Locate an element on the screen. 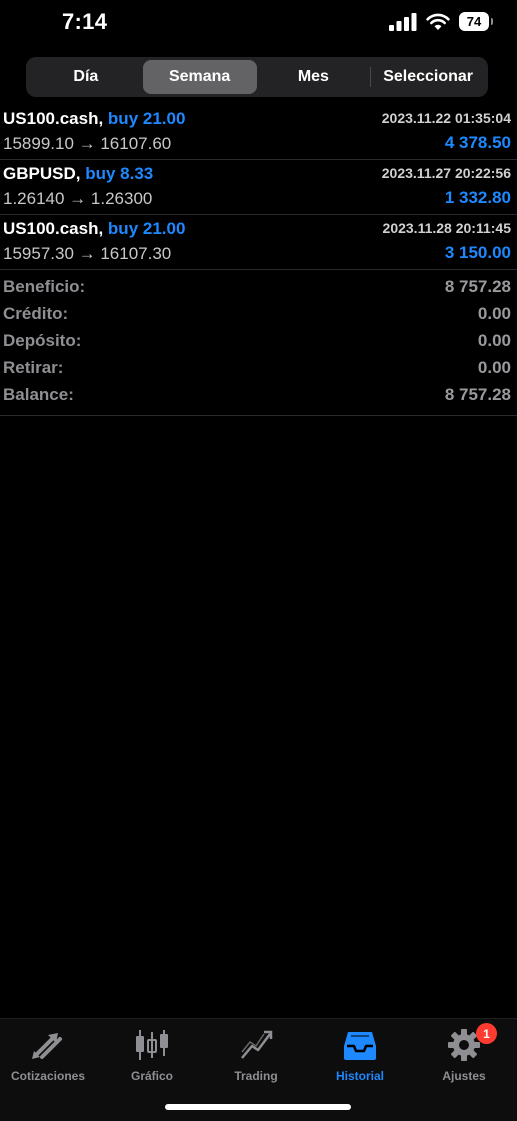 The width and height of the screenshot is (517, 1121). summary-row-credito: Crédito: 0.00 is located at coordinates (258, 314).